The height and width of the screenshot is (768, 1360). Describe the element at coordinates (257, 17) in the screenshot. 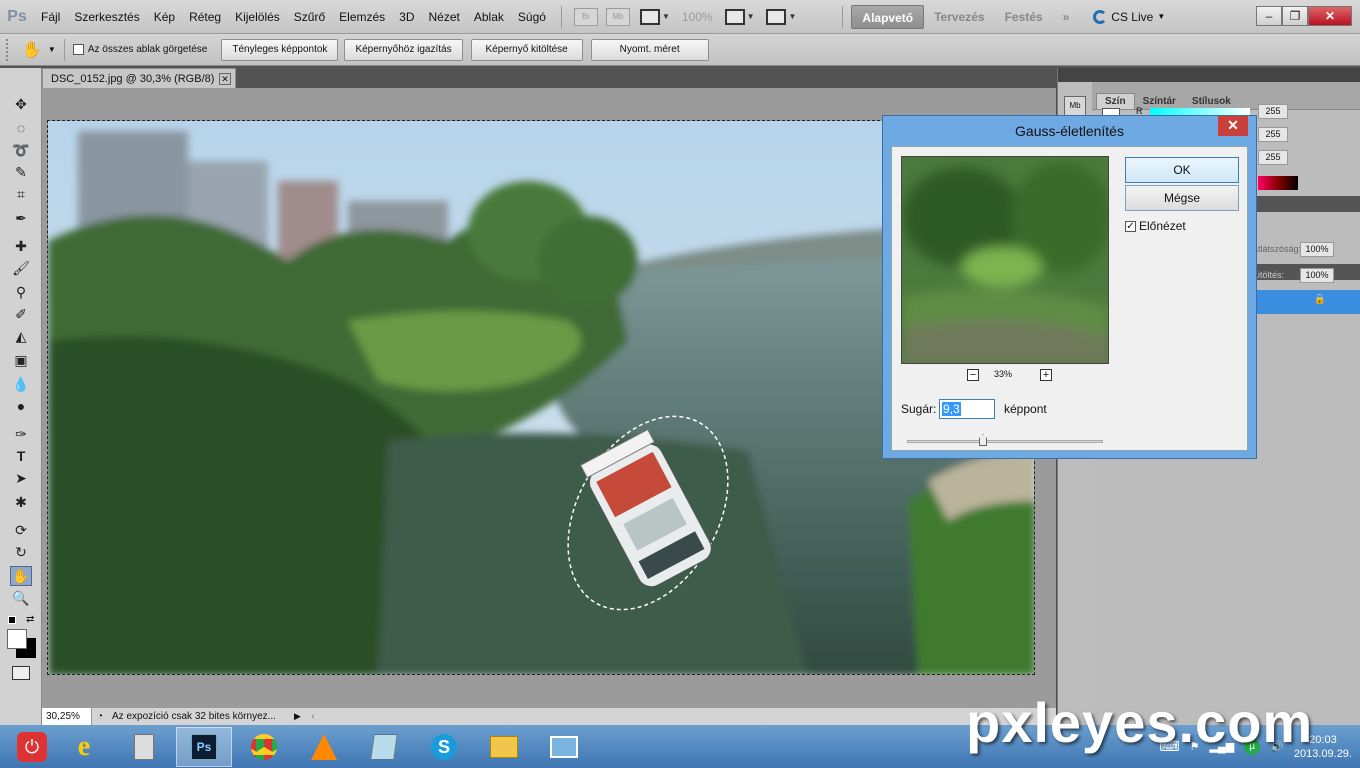

I see `menu-select: Kijelölés` at that location.